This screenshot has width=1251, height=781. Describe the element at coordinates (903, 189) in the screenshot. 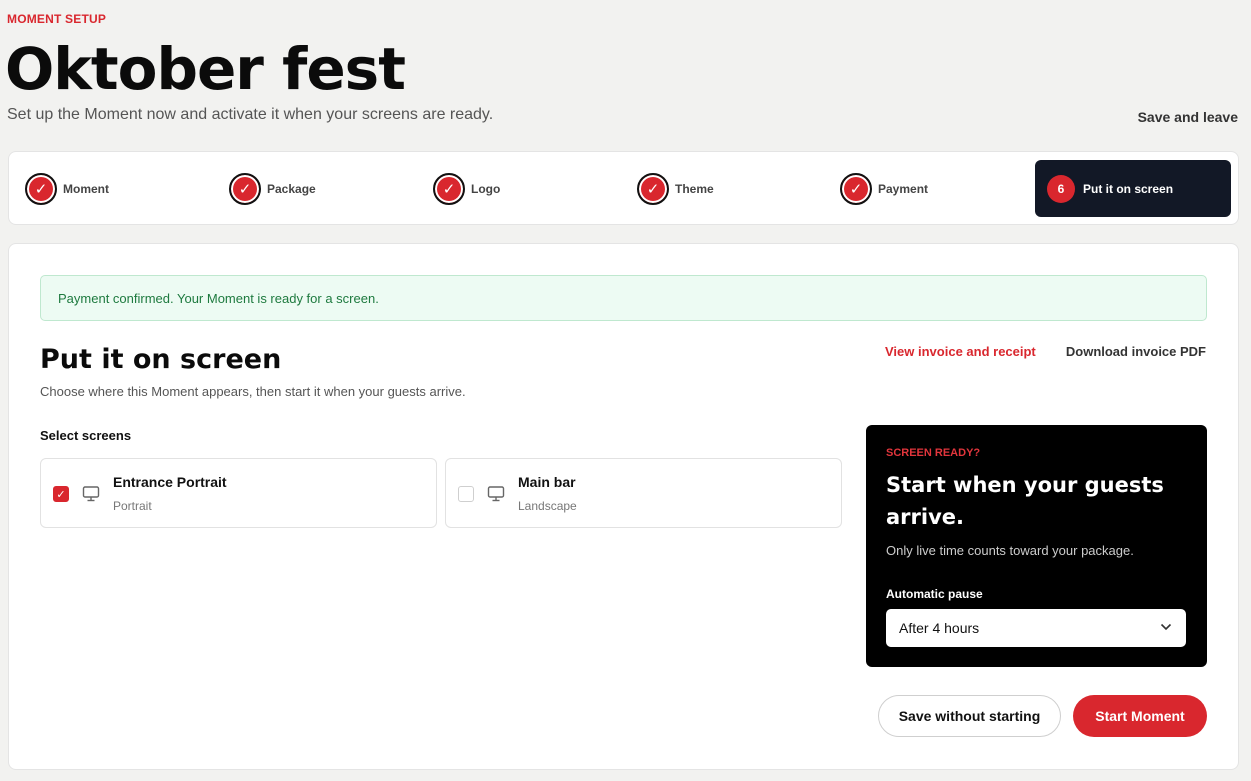

I see `step-label: Payment` at that location.